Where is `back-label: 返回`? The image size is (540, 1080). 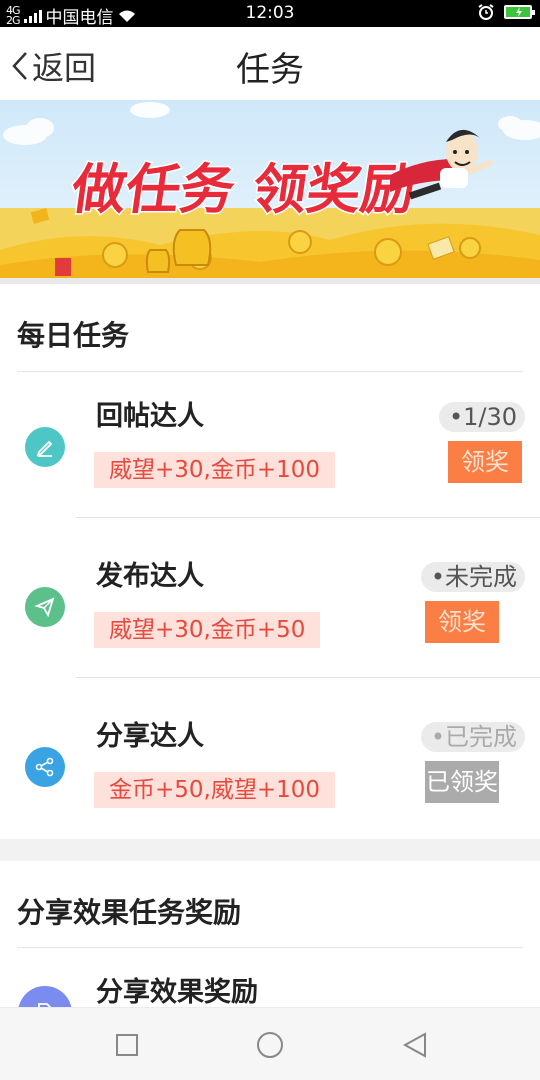 back-label: 返回 is located at coordinates (64, 68).